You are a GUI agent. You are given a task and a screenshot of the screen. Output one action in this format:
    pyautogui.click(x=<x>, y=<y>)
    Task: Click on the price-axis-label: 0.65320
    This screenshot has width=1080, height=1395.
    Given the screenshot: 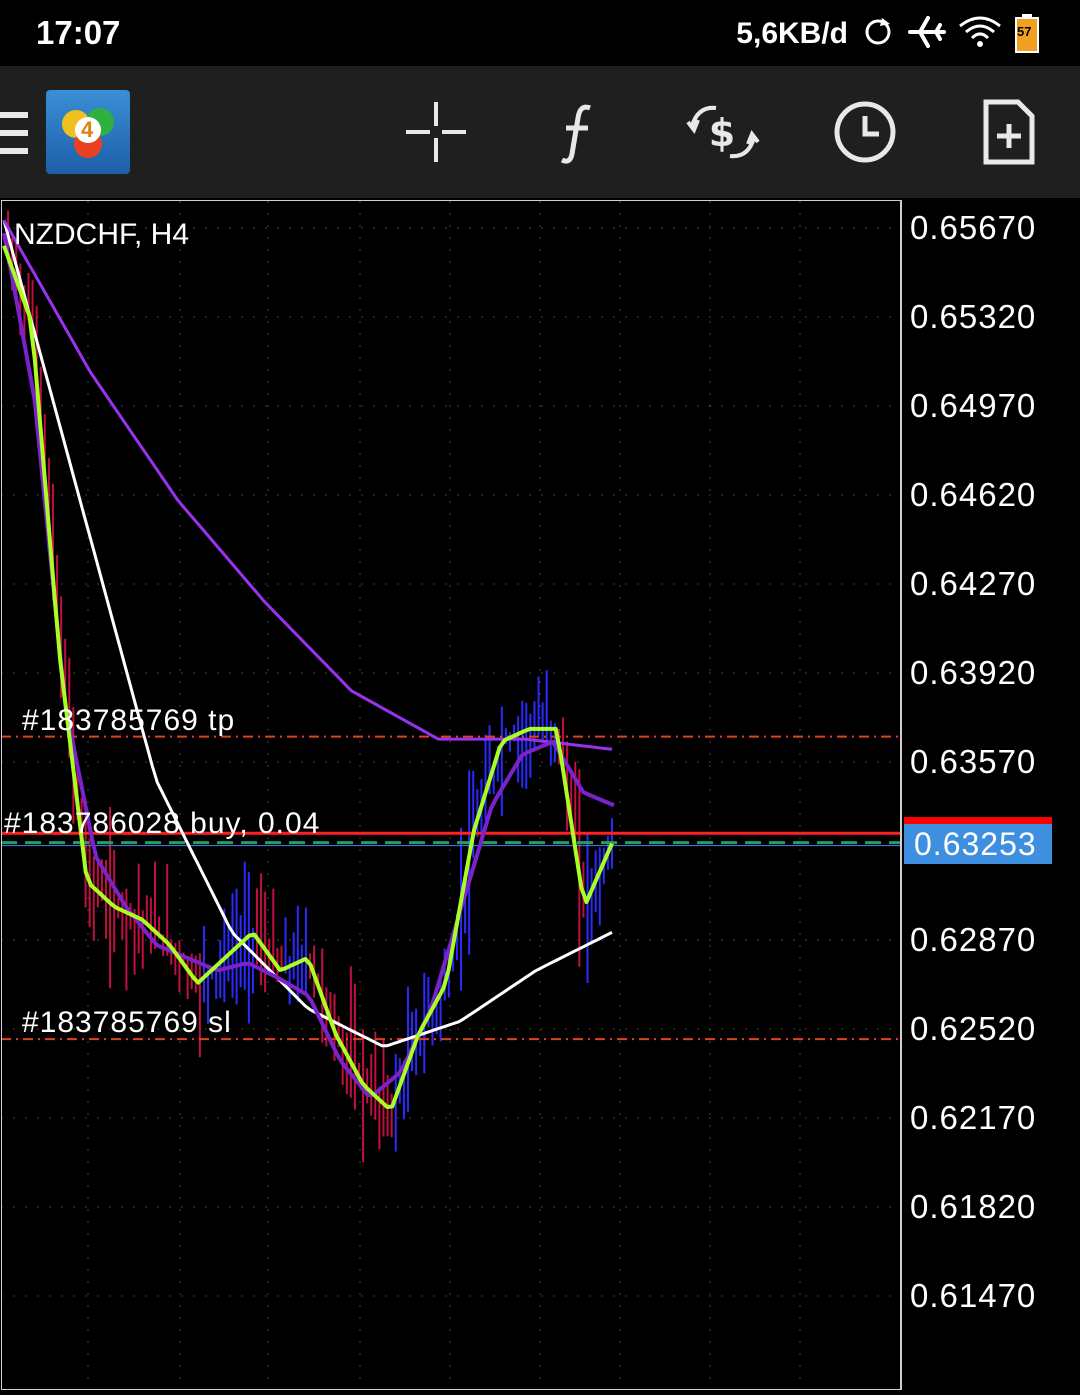 What is the action you would take?
    pyautogui.click(x=973, y=316)
    